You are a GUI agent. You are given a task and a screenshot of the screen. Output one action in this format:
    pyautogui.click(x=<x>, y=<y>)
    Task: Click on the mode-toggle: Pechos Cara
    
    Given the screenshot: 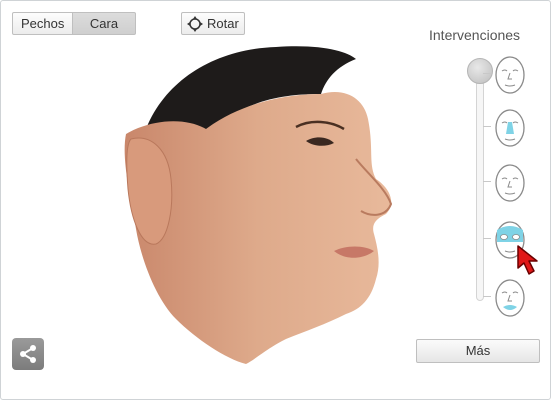 What is the action you would take?
    pyautogui.click(x=74, y=23)
    